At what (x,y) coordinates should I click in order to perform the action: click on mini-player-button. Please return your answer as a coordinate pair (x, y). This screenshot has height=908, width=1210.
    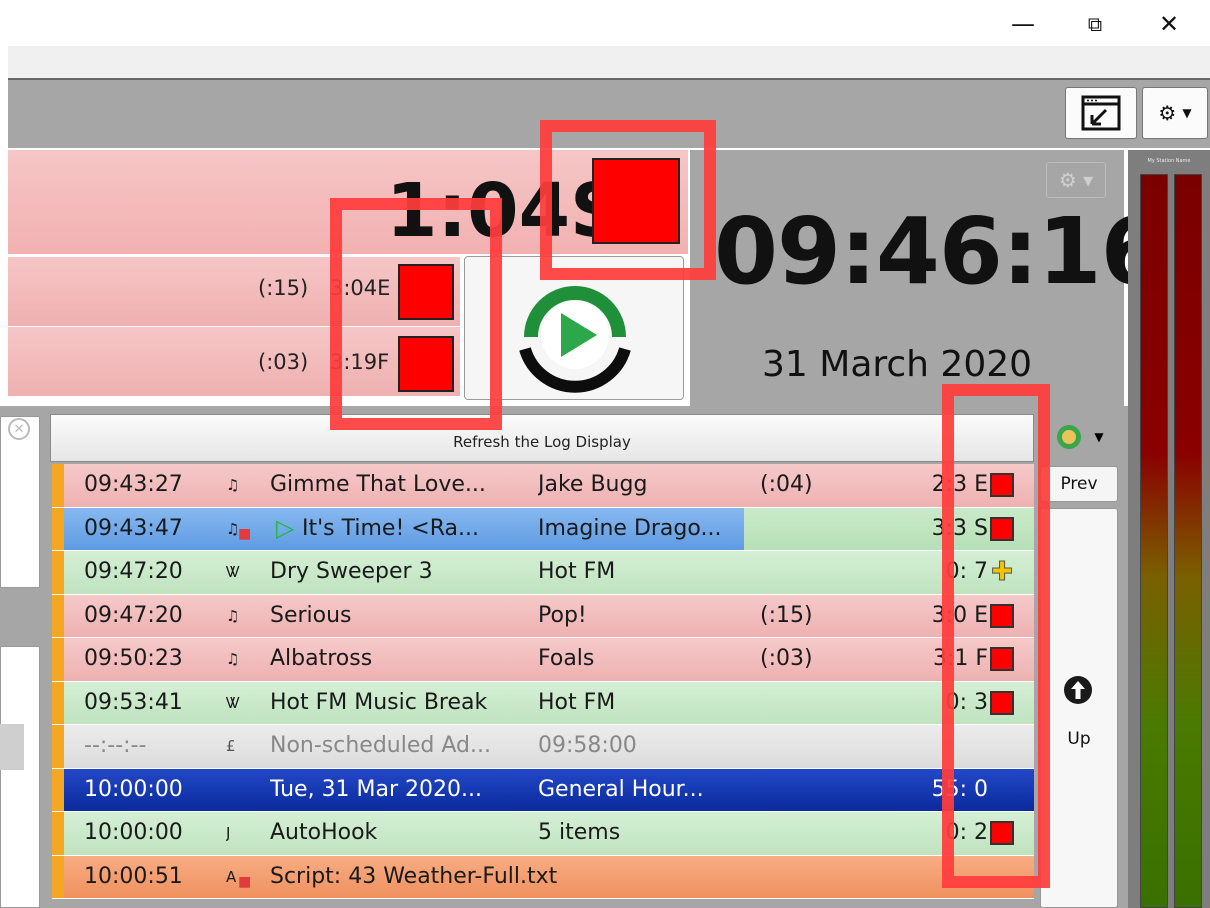
    Looking at the image, I should click on (1101, 113).